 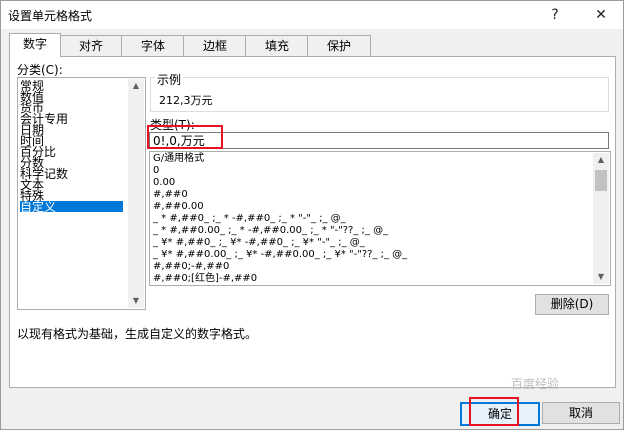 What do you see at coordinates (379, 91) in the screenshot?
I see `sample-group: 示例 212,3万元` at bounding box center [379, 91].